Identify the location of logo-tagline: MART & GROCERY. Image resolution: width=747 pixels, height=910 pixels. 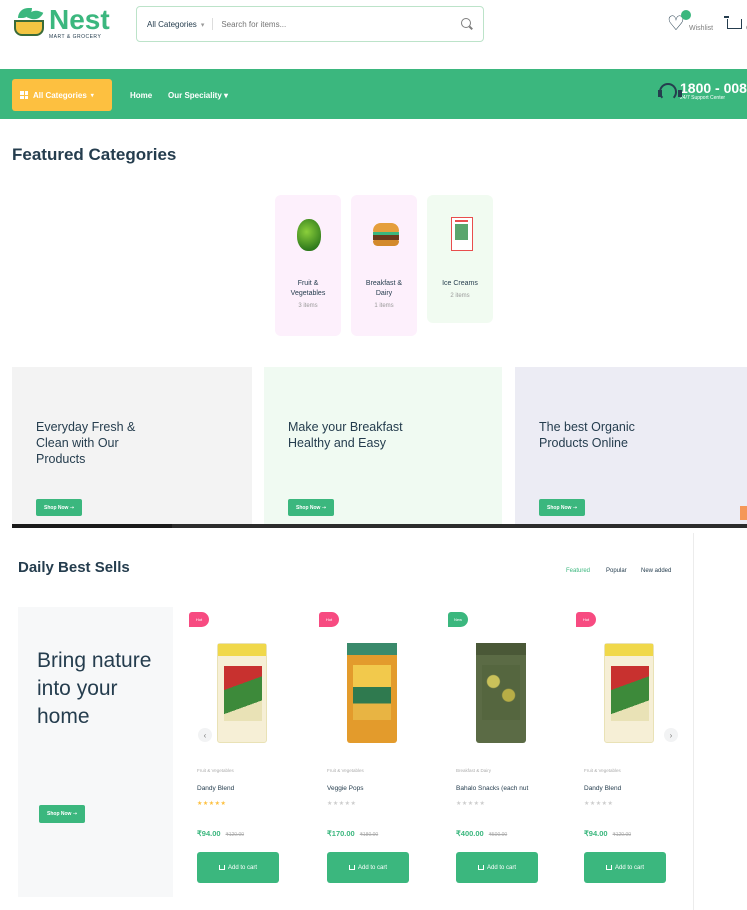
(75, 37).